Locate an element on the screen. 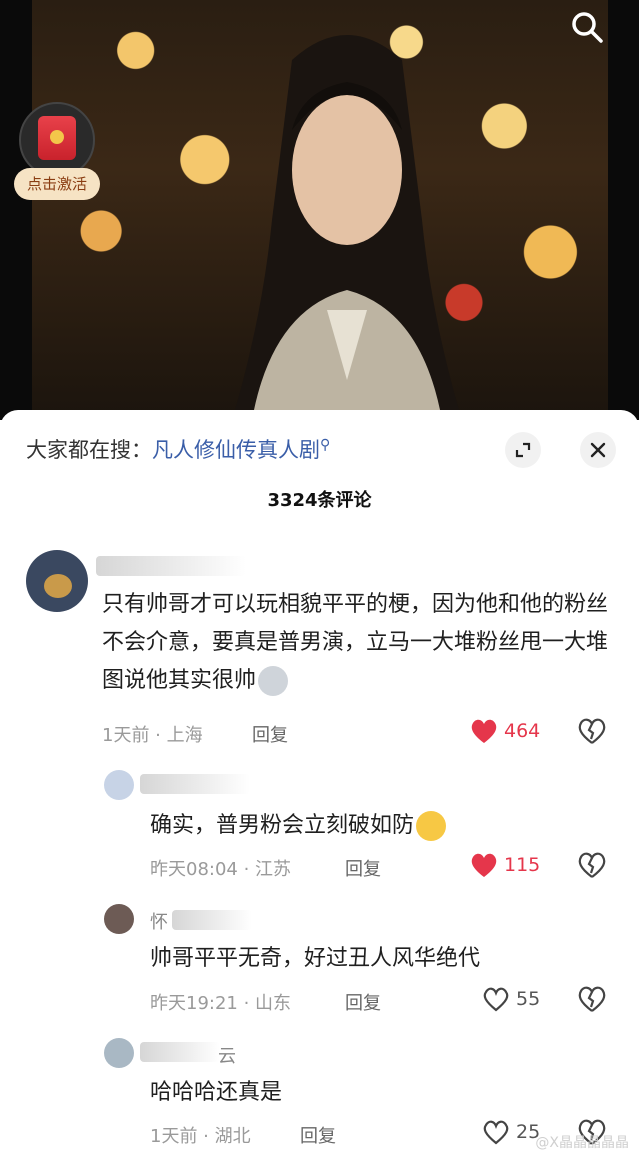 This screenshot has height=1160, width=639. activate-label: 点击激活 is located at coordinates (57, 184).